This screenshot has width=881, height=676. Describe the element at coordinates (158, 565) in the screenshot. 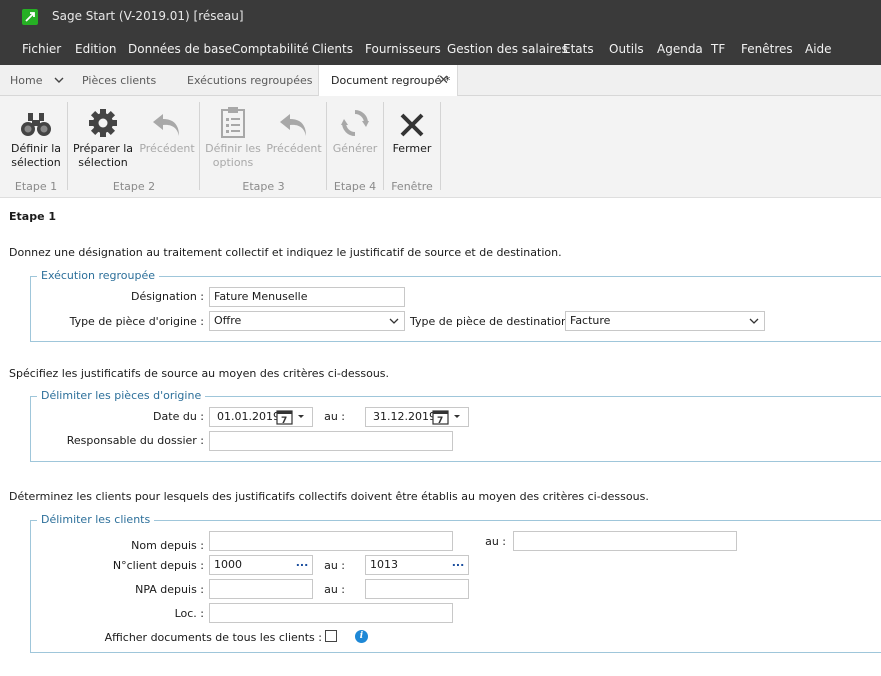

I see `client-number-from-label: N°client depuis :` at that location.